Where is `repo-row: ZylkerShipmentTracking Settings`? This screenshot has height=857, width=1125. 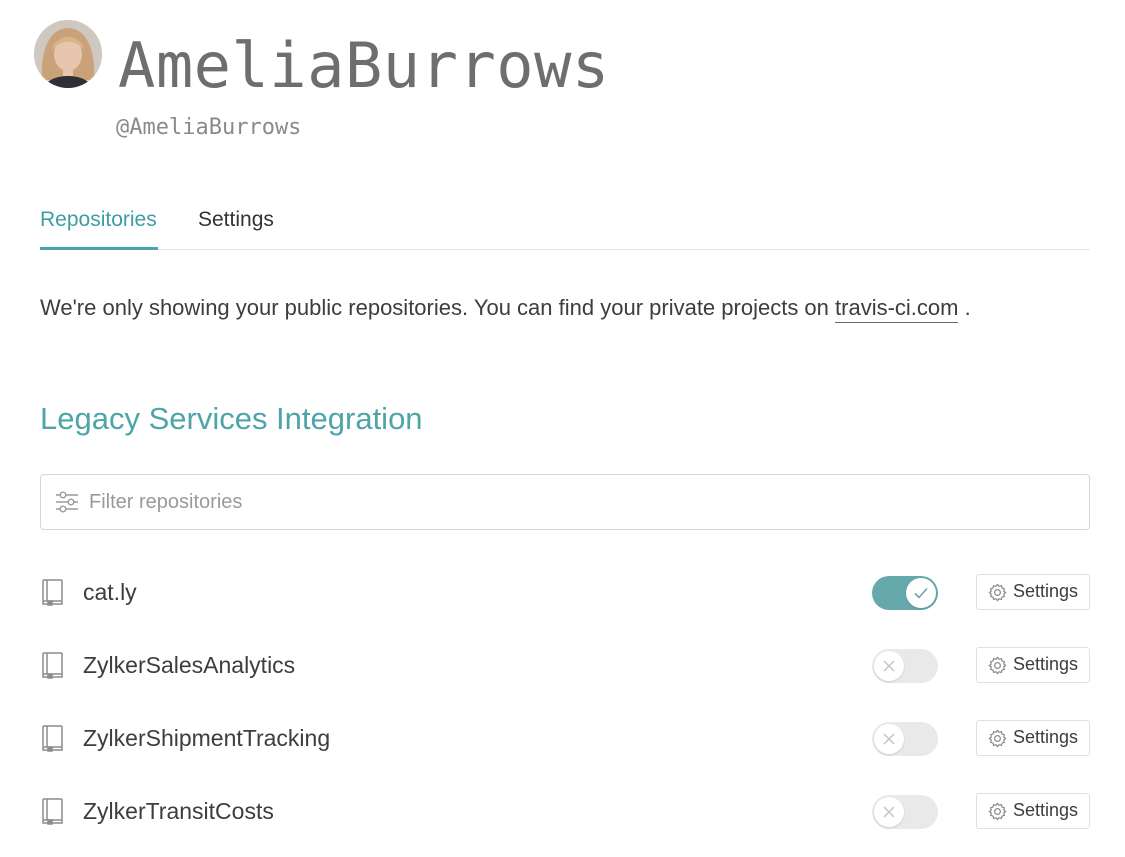
repo-row: ZylkerShipmentTracking Settings is located at coordinates (565, 738).